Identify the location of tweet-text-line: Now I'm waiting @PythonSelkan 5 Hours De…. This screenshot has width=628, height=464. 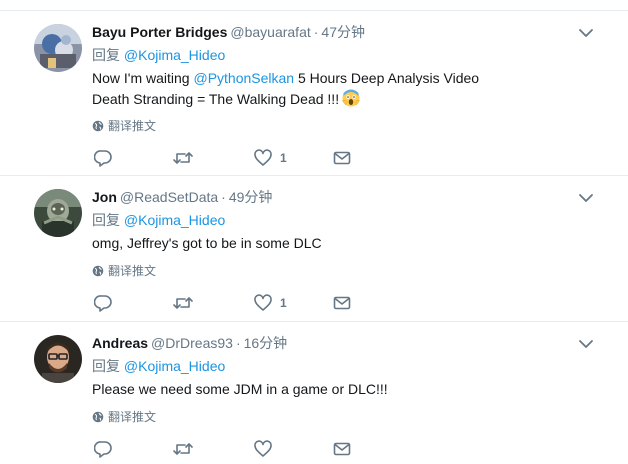
(285, 78).